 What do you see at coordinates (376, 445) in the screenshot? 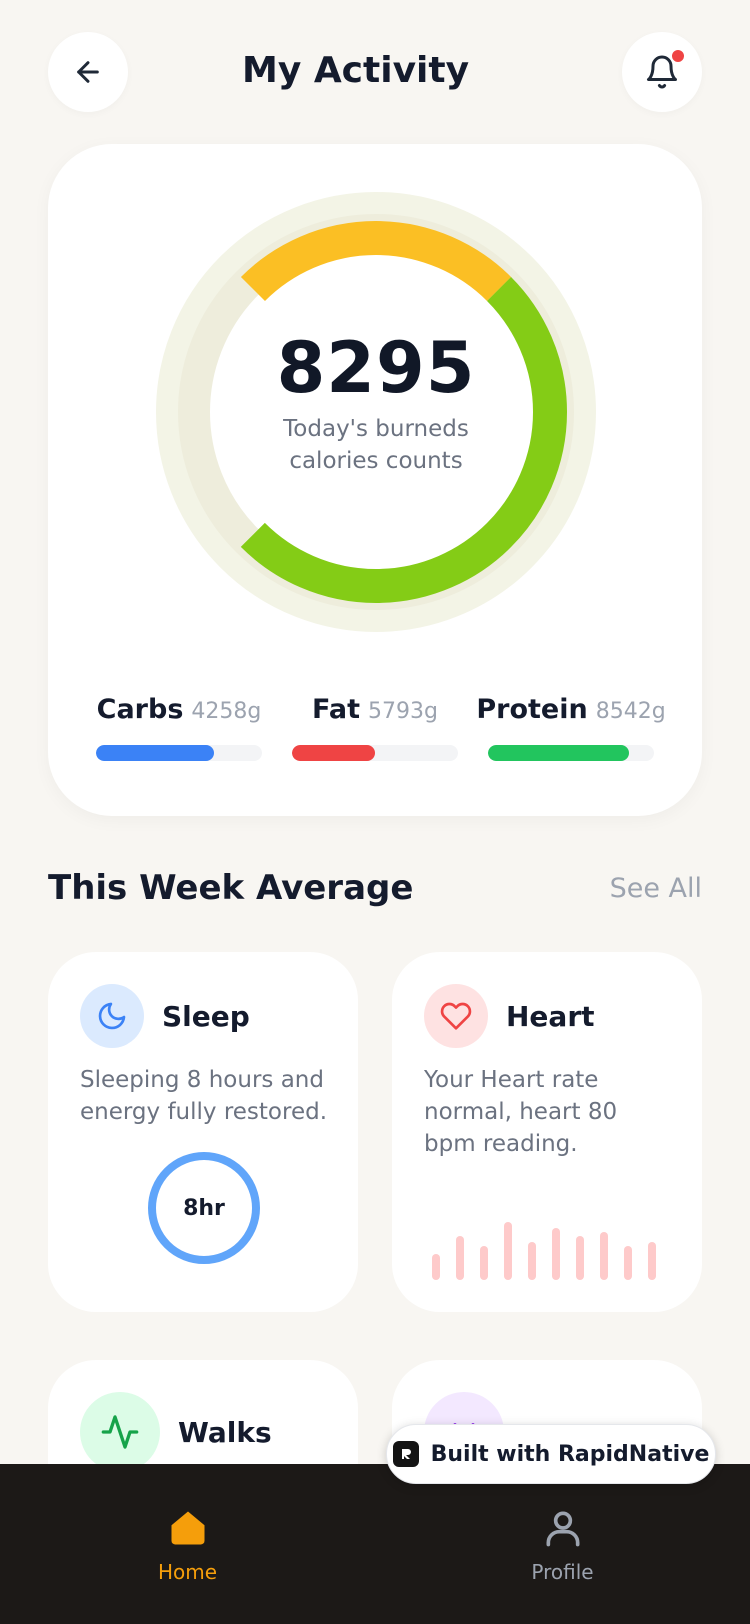
I see `calorie-caption: Today's burneds calories counts` at bounding box center [376, 445].